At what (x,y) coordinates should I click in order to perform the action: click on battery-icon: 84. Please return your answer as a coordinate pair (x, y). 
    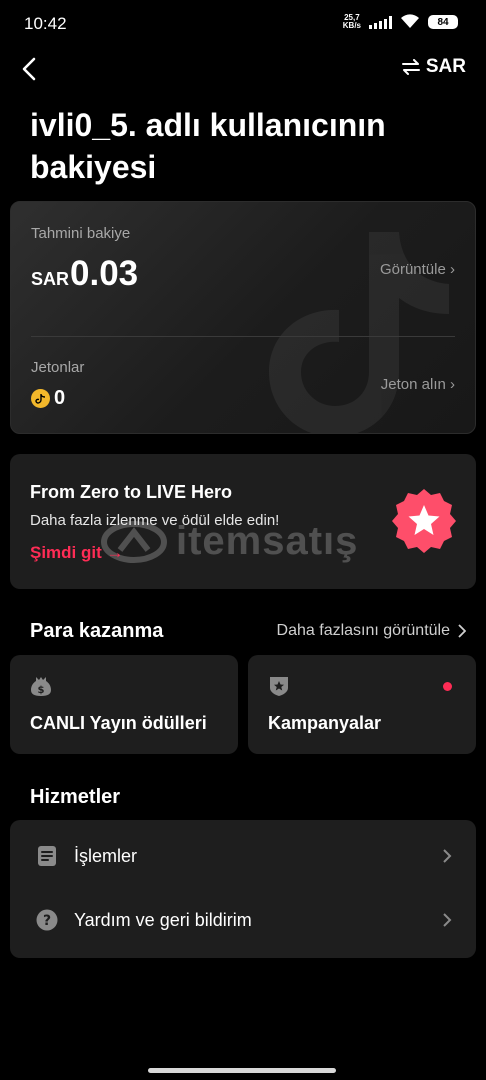
    Looking at the image, I should click on (443, 22).